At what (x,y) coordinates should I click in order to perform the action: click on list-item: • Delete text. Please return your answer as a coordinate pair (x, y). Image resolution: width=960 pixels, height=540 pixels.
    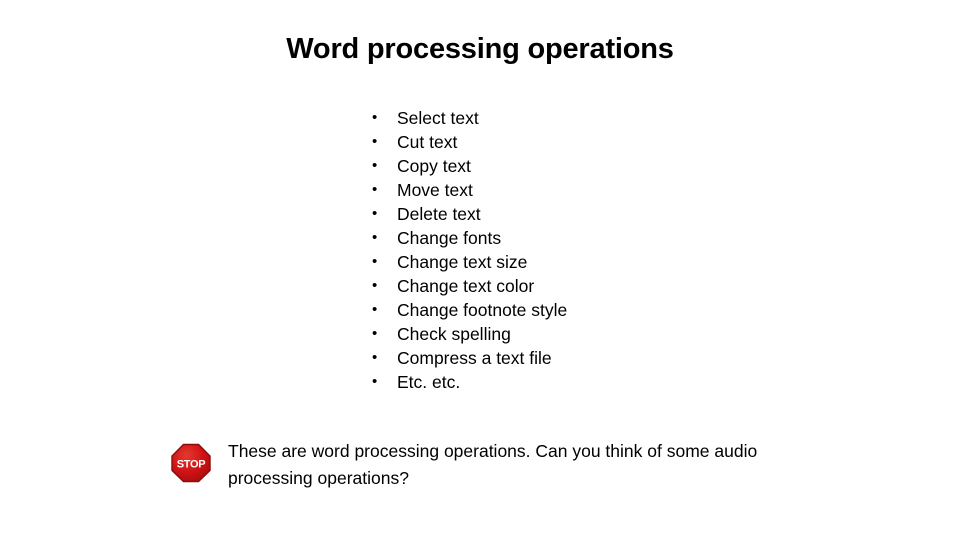
    Looking at the image, I should click on (469, 214).